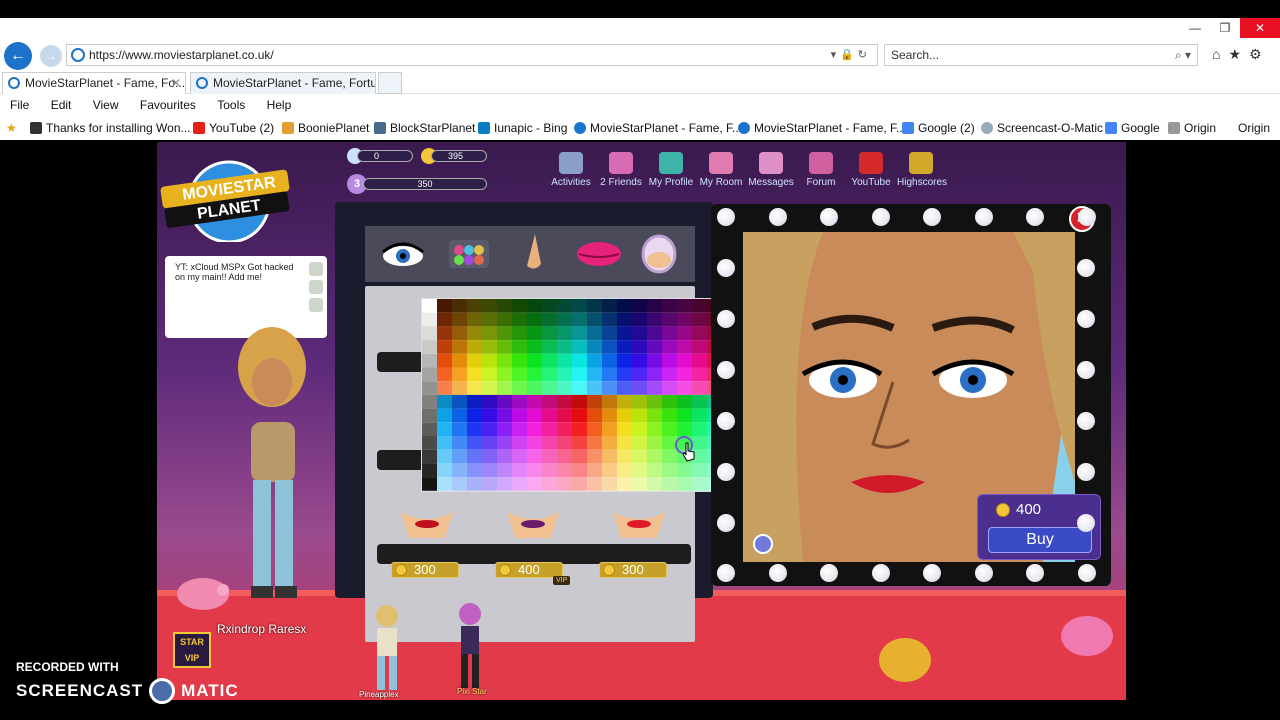  Describe the element at coordinates (922, 170) in the screenshot. I see `nav-highscores: Highscores` at that location.